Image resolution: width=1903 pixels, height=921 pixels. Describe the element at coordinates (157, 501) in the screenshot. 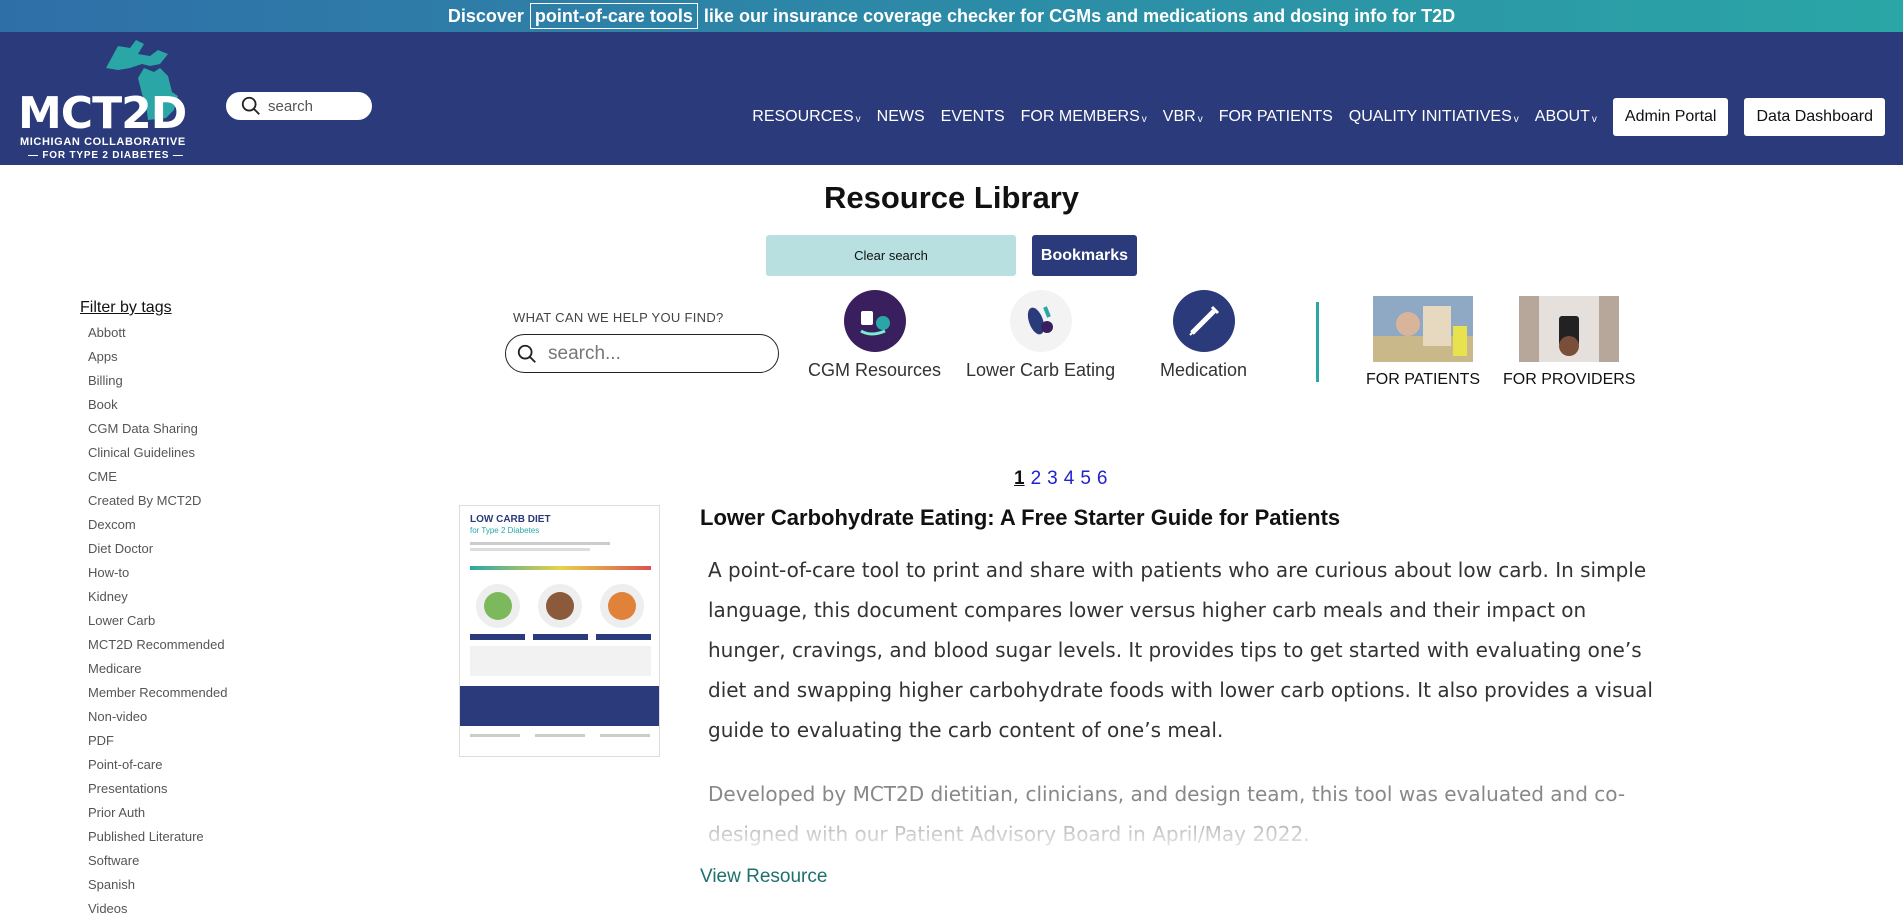

I see `tag-filter-item: Created By MCT2D` at that location.